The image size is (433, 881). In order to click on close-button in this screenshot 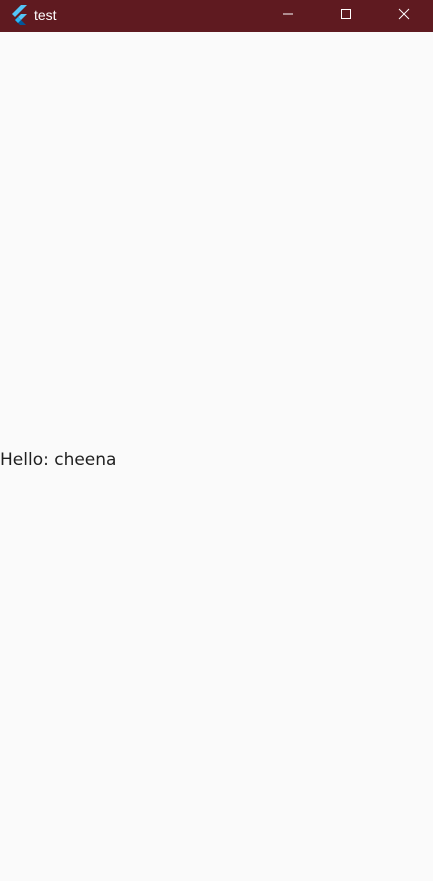, I will do `click(404, 16)`.